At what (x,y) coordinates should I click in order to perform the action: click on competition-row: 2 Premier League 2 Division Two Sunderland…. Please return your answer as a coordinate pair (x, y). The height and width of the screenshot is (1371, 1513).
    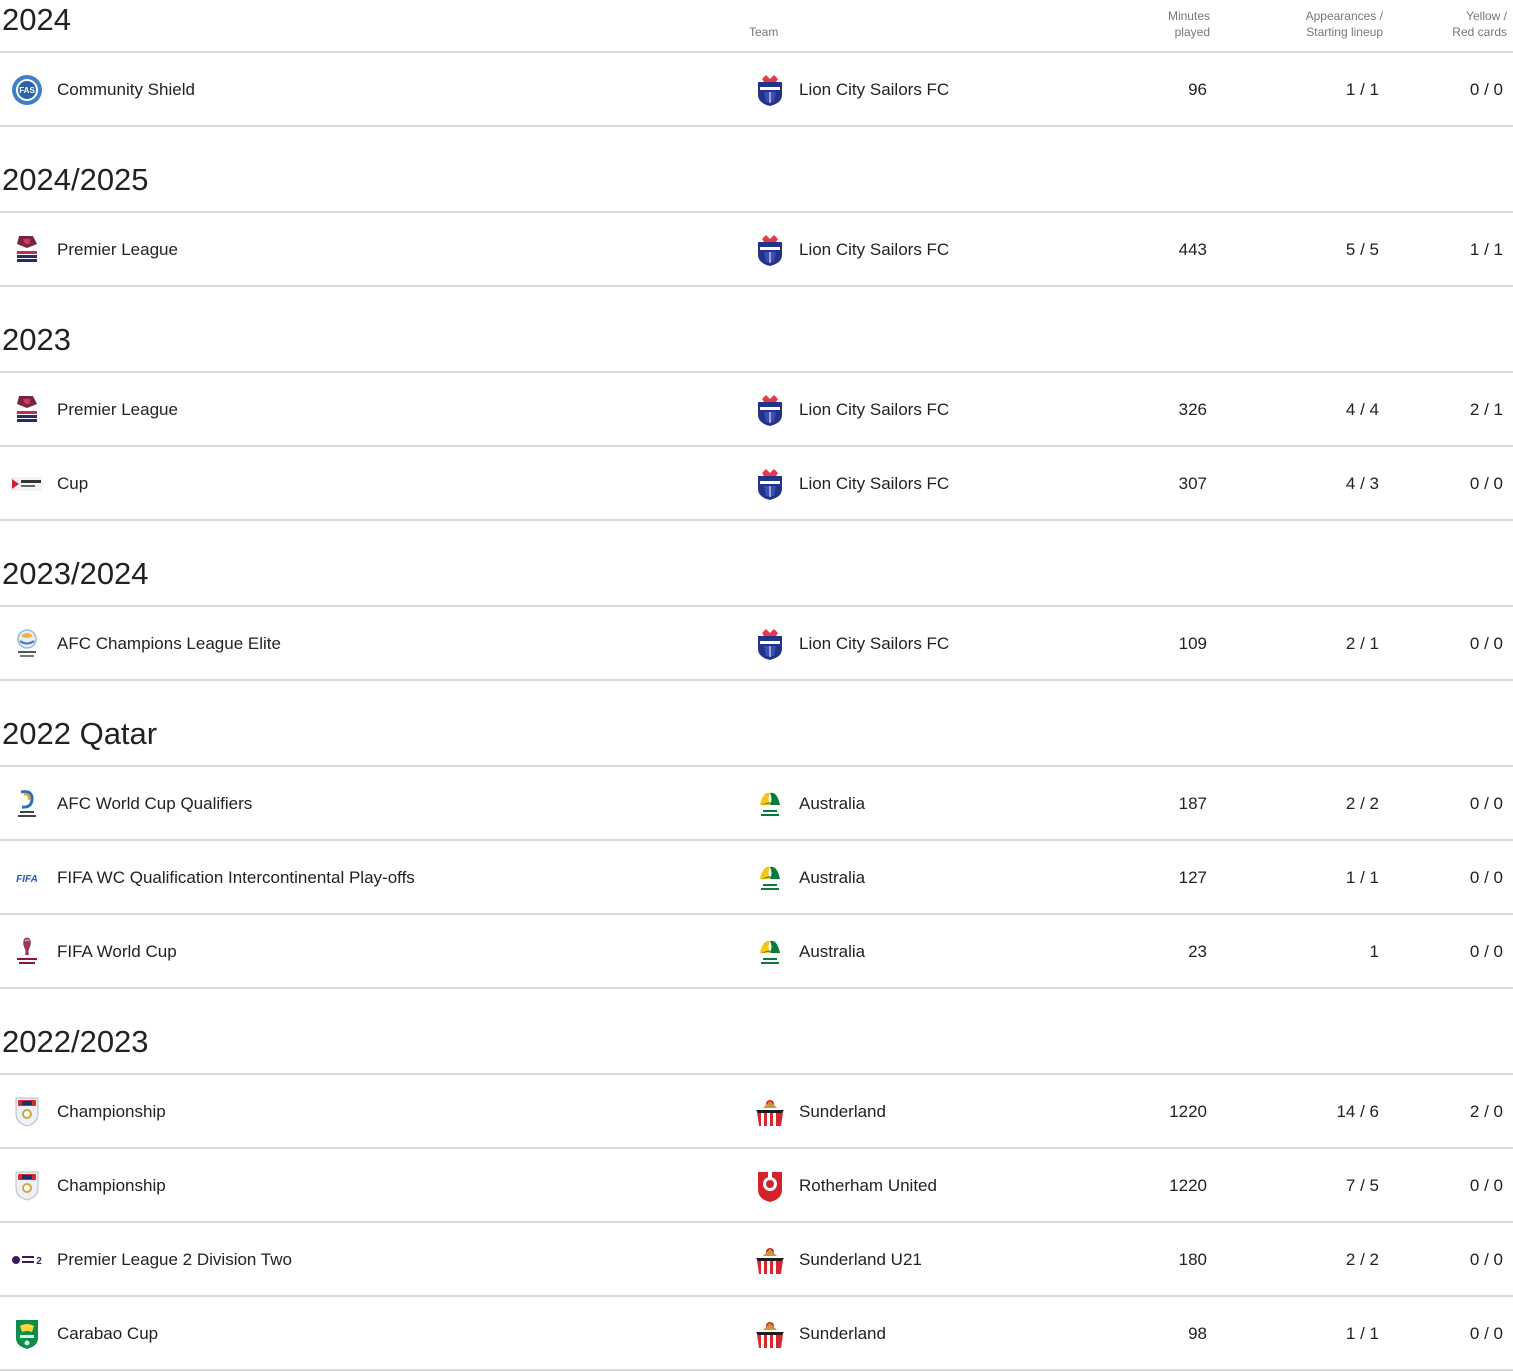
    Looking at the image, I should click on (756, 1260).